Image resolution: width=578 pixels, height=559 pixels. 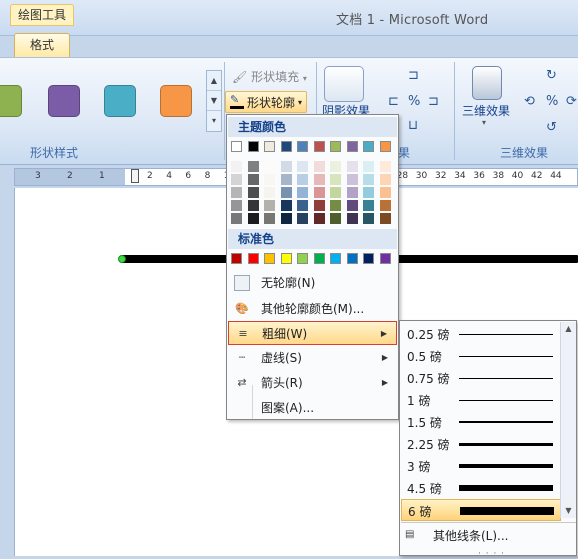 What do you see at coordinates (312, 283) in the screenshot?
I see `no-outline-item: 无轮廓(N)` at bounding box center [312, 283].